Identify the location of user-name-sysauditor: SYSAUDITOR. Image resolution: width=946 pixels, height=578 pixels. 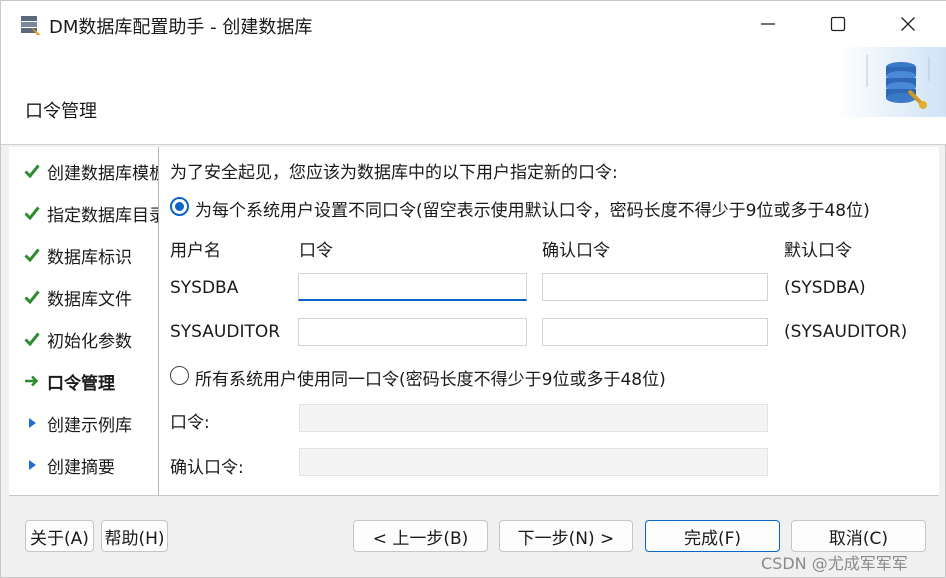
(225, 332).